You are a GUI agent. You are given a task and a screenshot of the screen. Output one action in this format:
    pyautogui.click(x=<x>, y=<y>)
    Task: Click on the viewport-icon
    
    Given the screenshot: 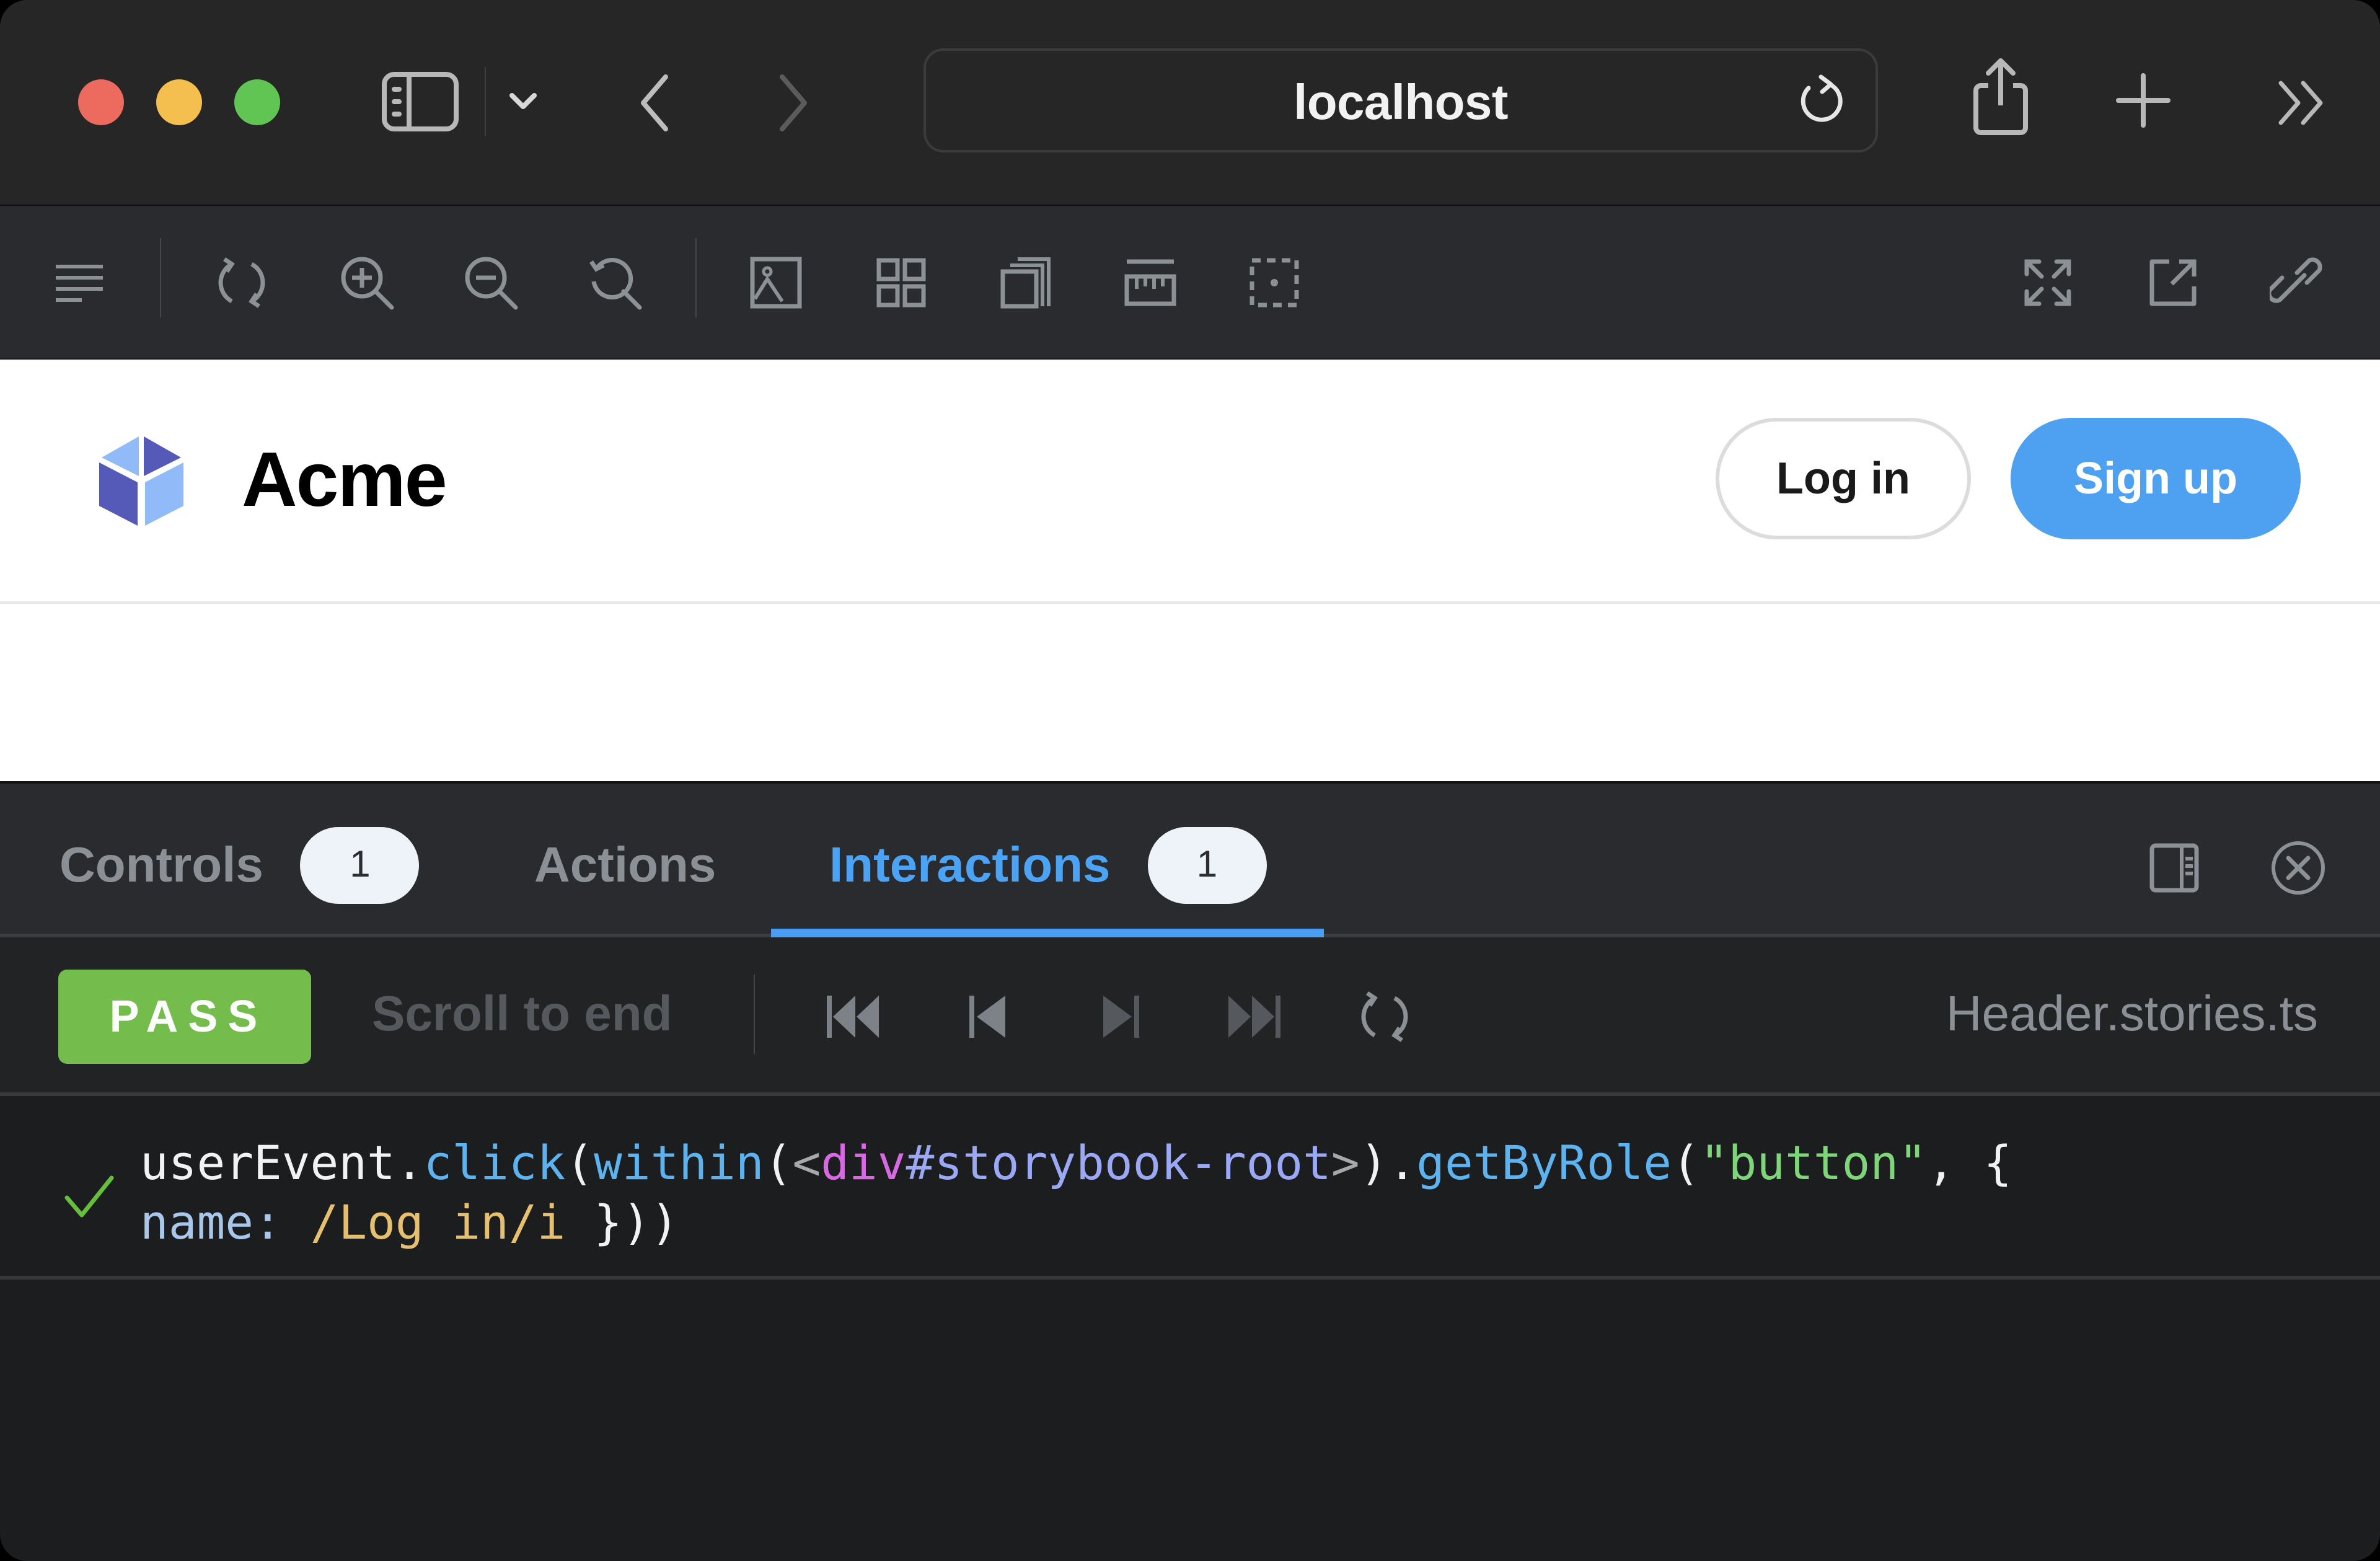 What is the action you would take?
    pyautogui.click(x=1025, y=282)
    